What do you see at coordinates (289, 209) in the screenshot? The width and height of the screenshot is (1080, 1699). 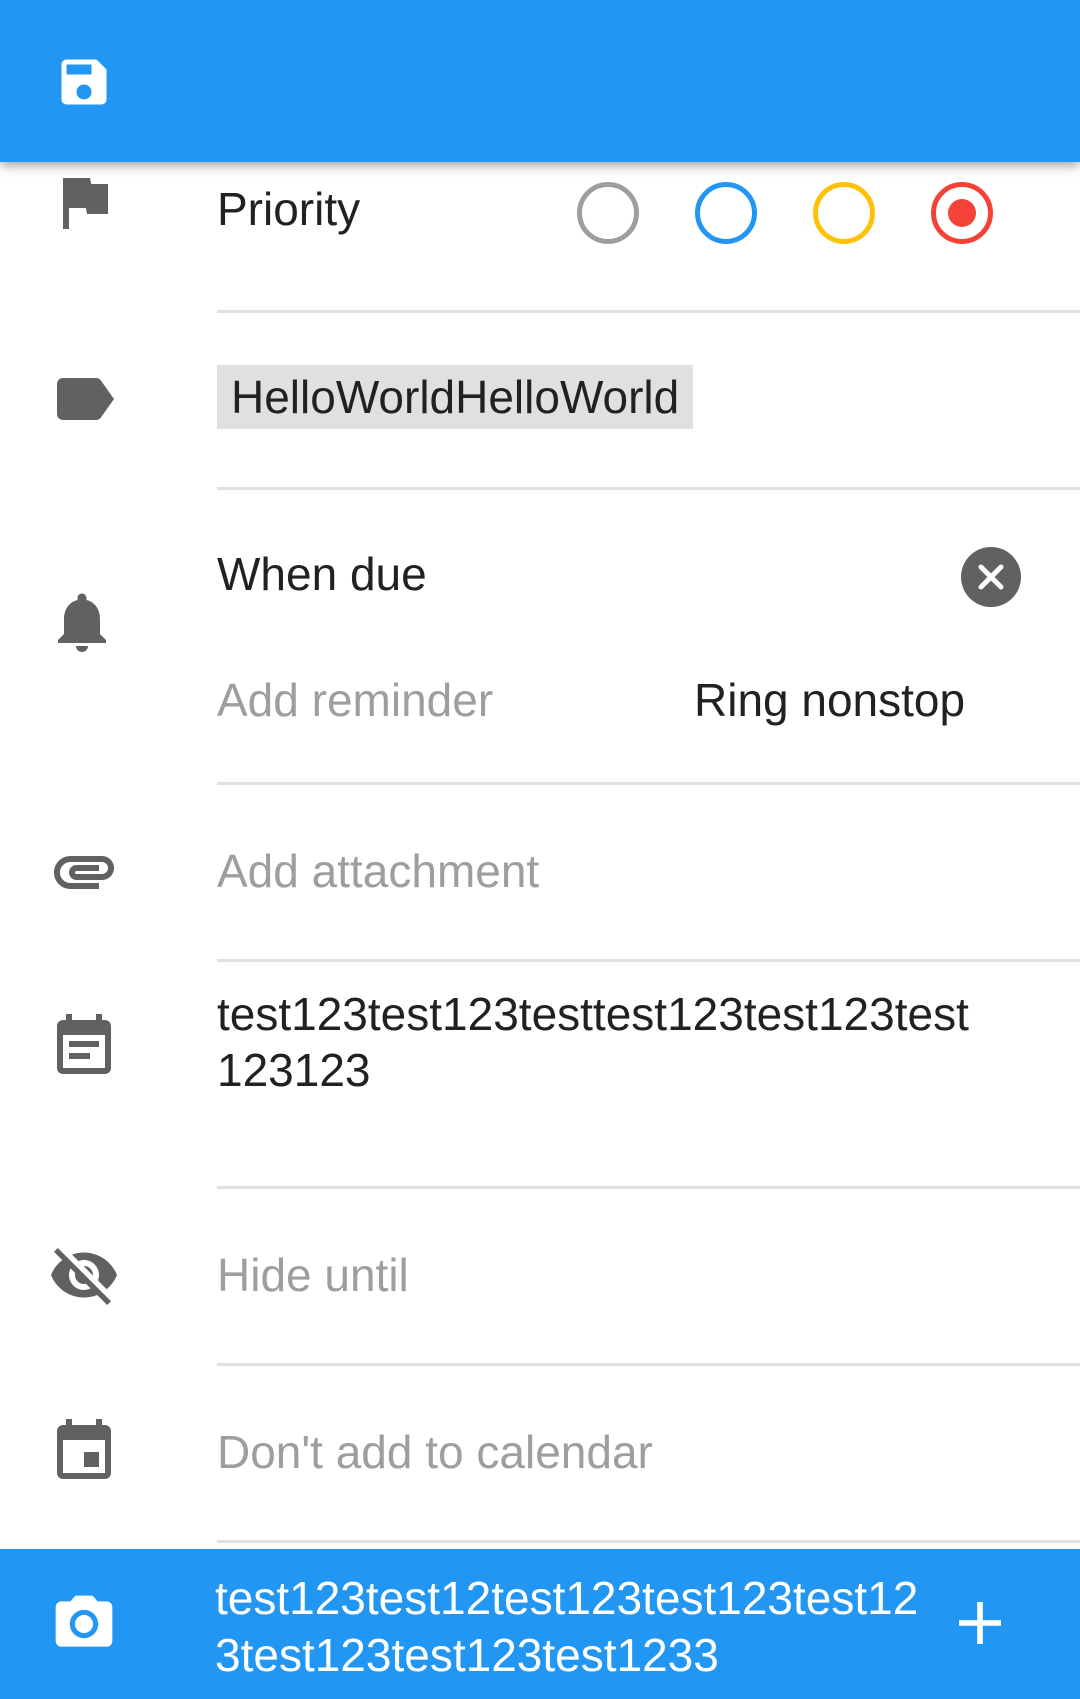 I see `priority-label: Priority` at bounding box center [289, 209].